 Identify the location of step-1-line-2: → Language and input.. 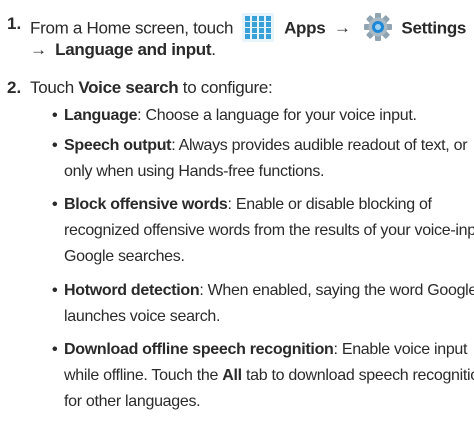
(123, 50).